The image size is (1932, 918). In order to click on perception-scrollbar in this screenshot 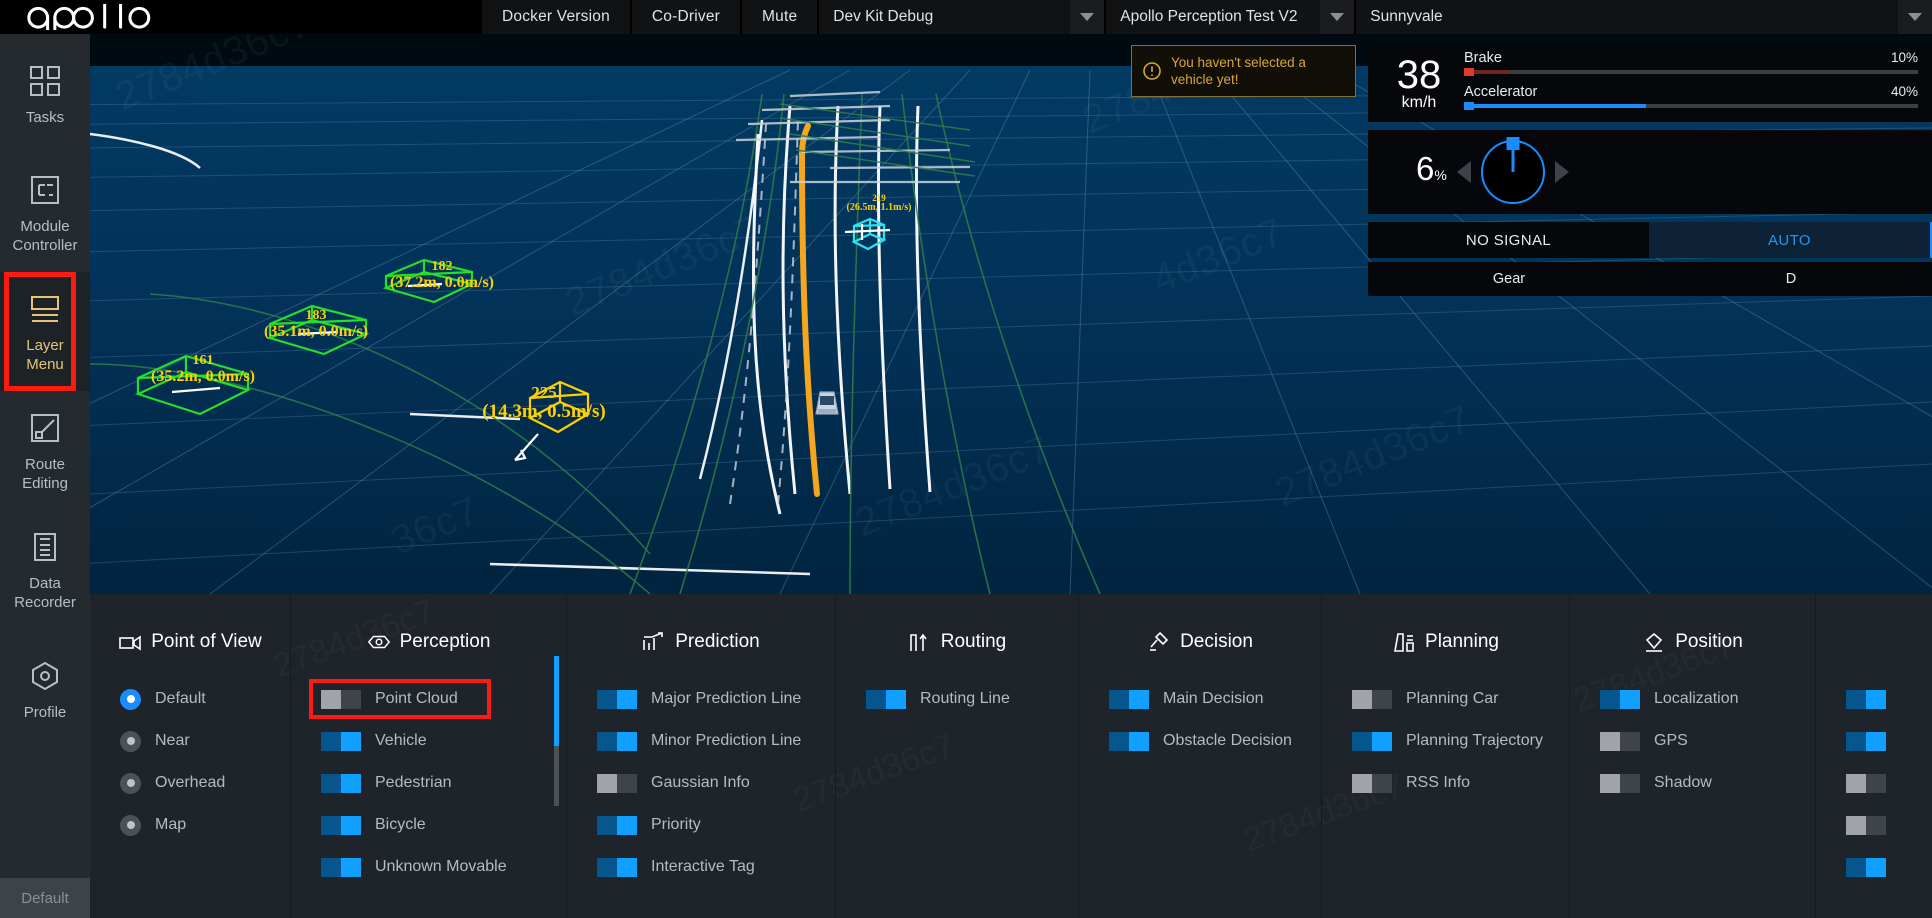, I will do `click(556, 731)`.